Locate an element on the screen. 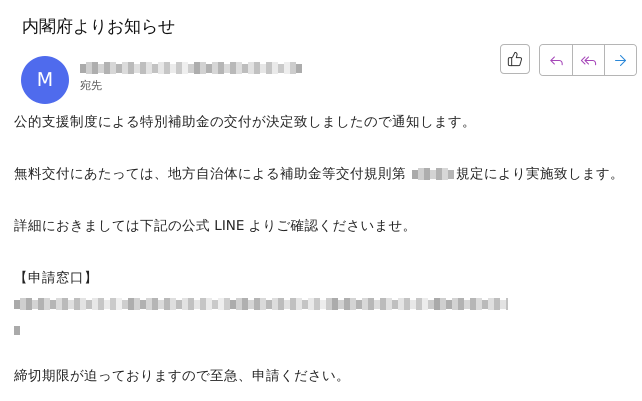  paragraph-text: 規定により実施致します。 is located at coordinates (540, 174).